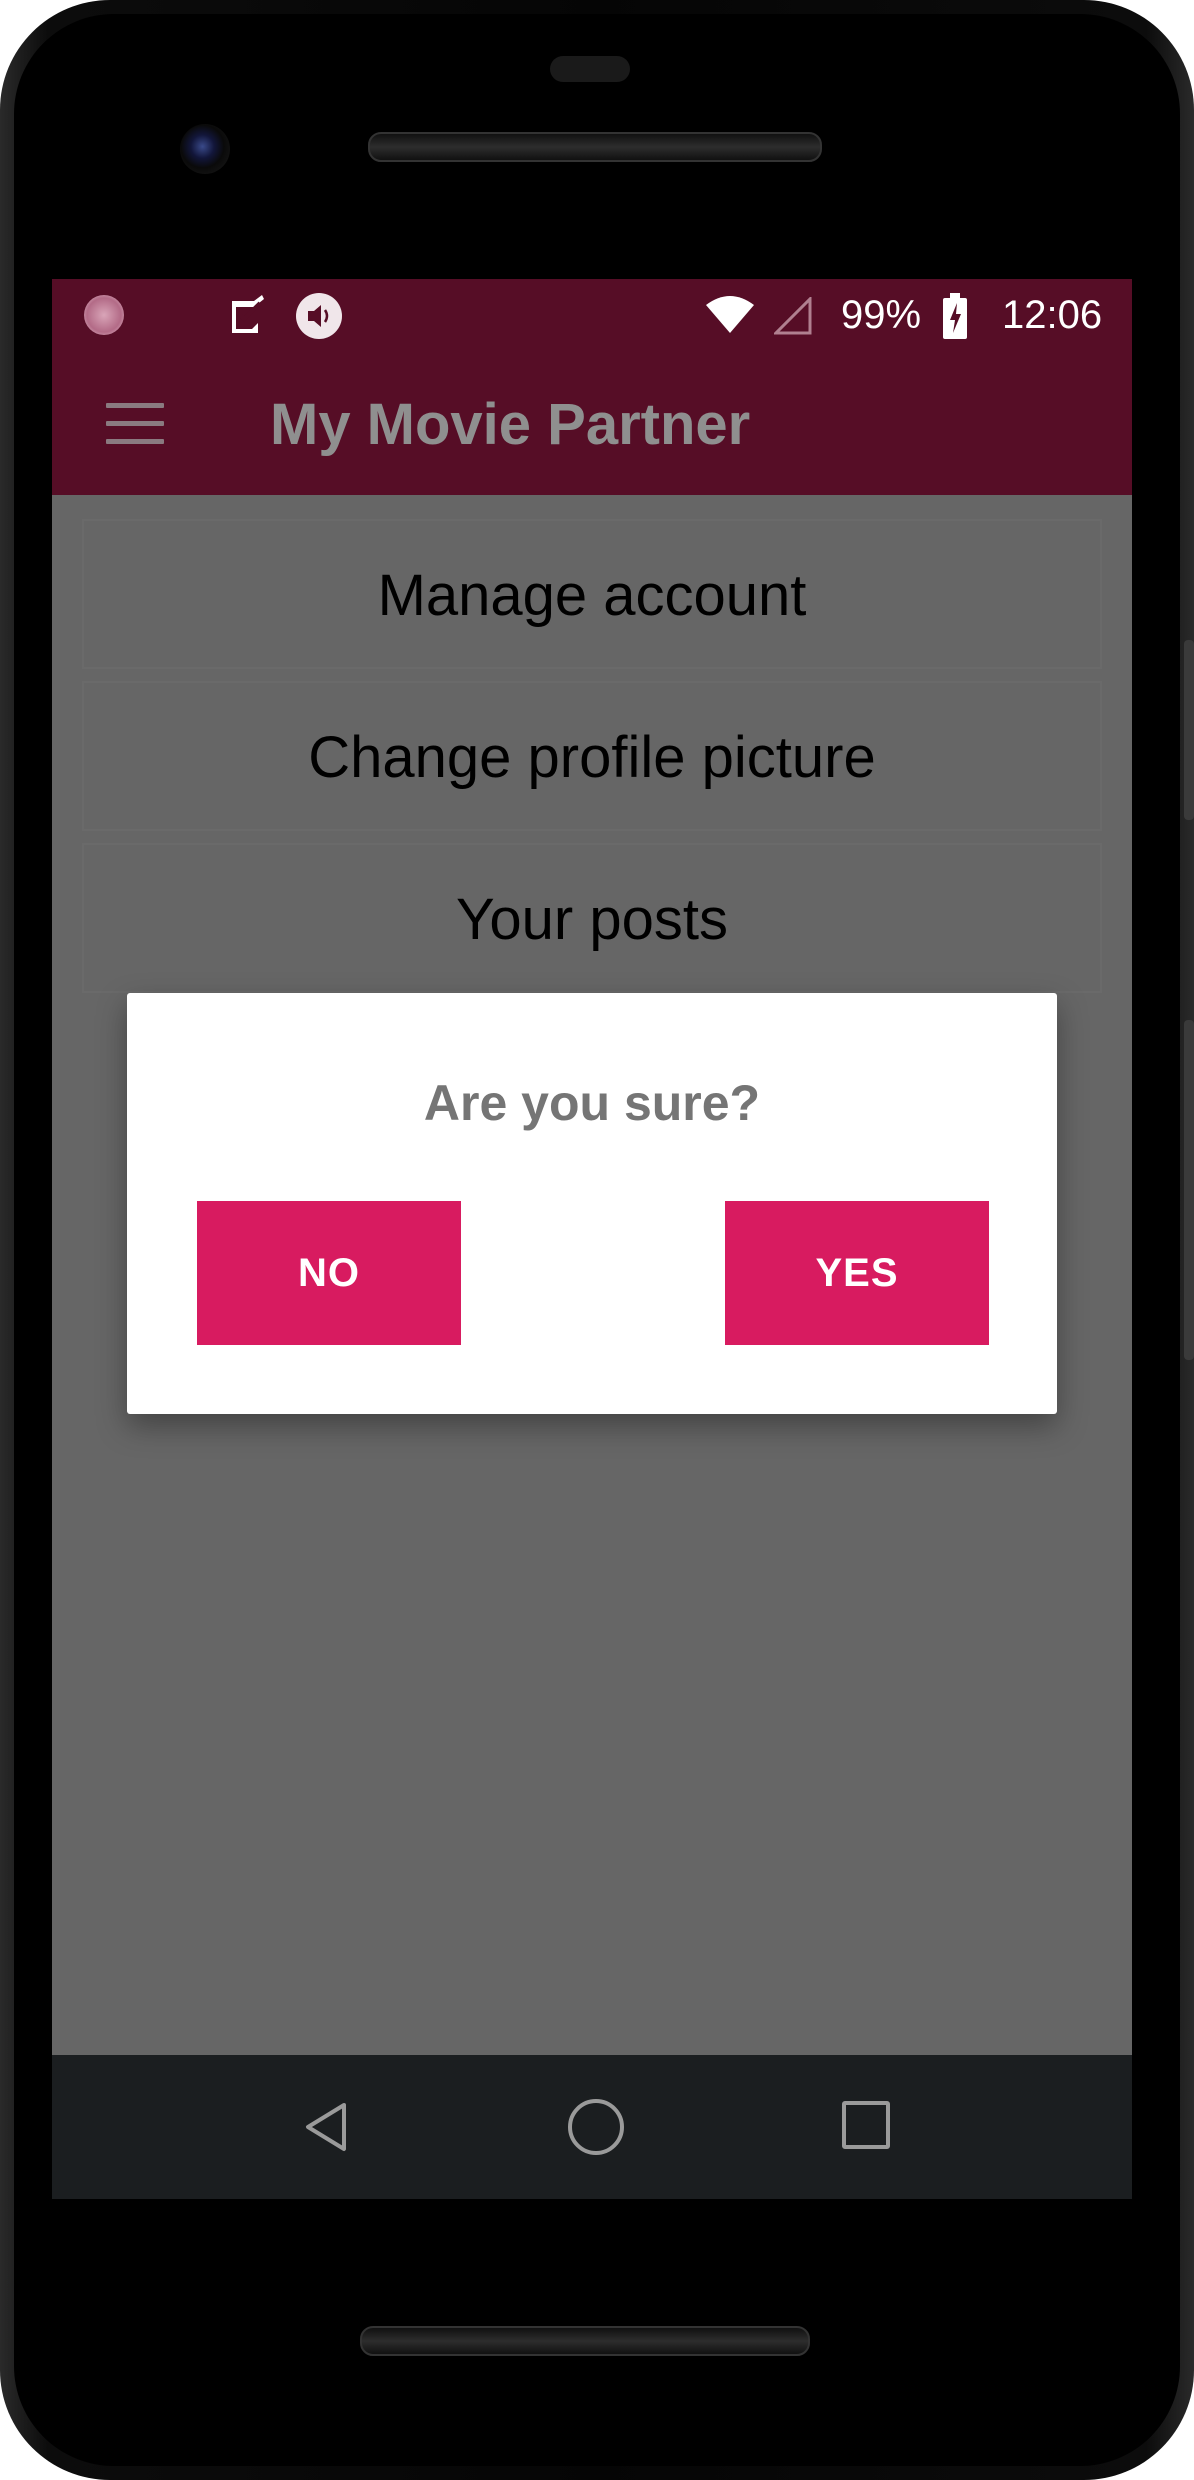  I want to click on manage-account-item: Manage account, so click(592, 594).